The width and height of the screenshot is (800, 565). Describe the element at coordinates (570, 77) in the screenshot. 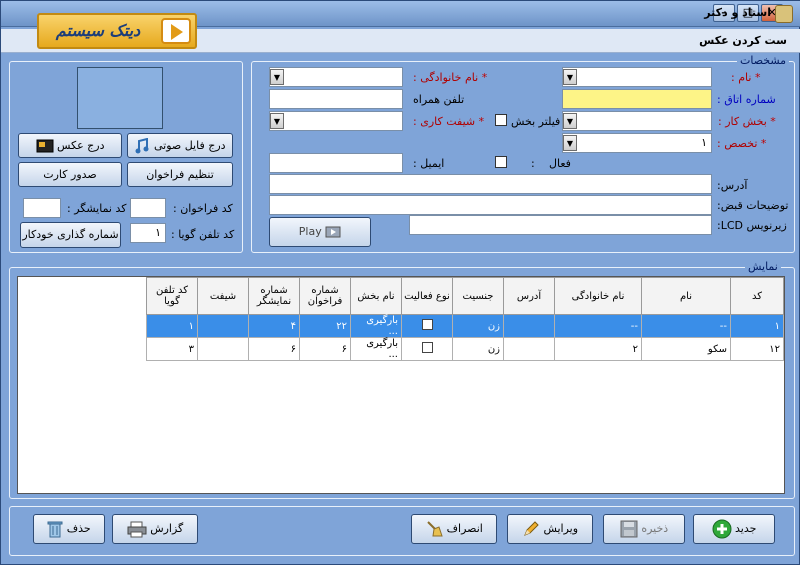

I see `name-dropdown-icon: ▼` at that location.